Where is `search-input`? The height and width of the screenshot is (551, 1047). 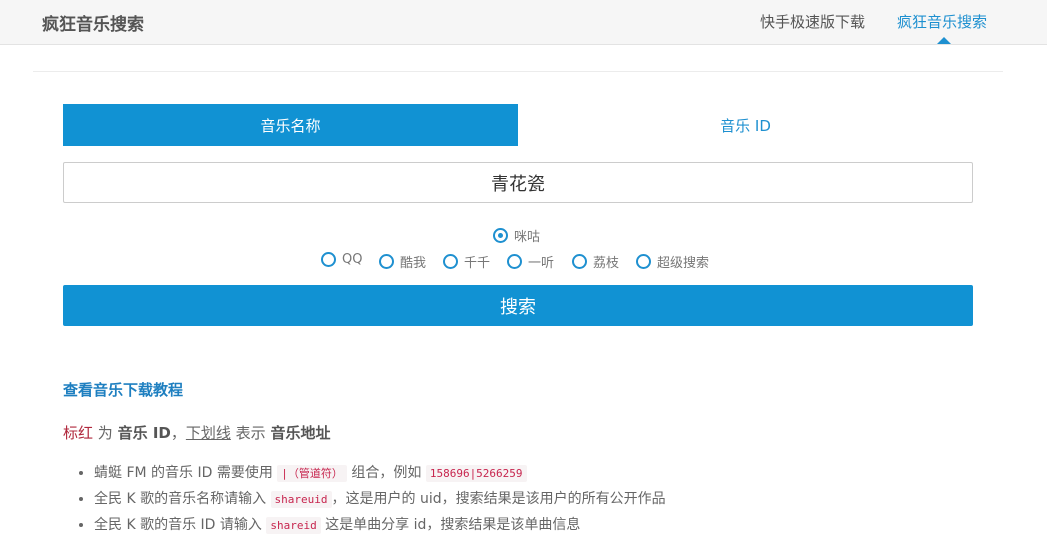 search-input is located at coordinates (518, 182).